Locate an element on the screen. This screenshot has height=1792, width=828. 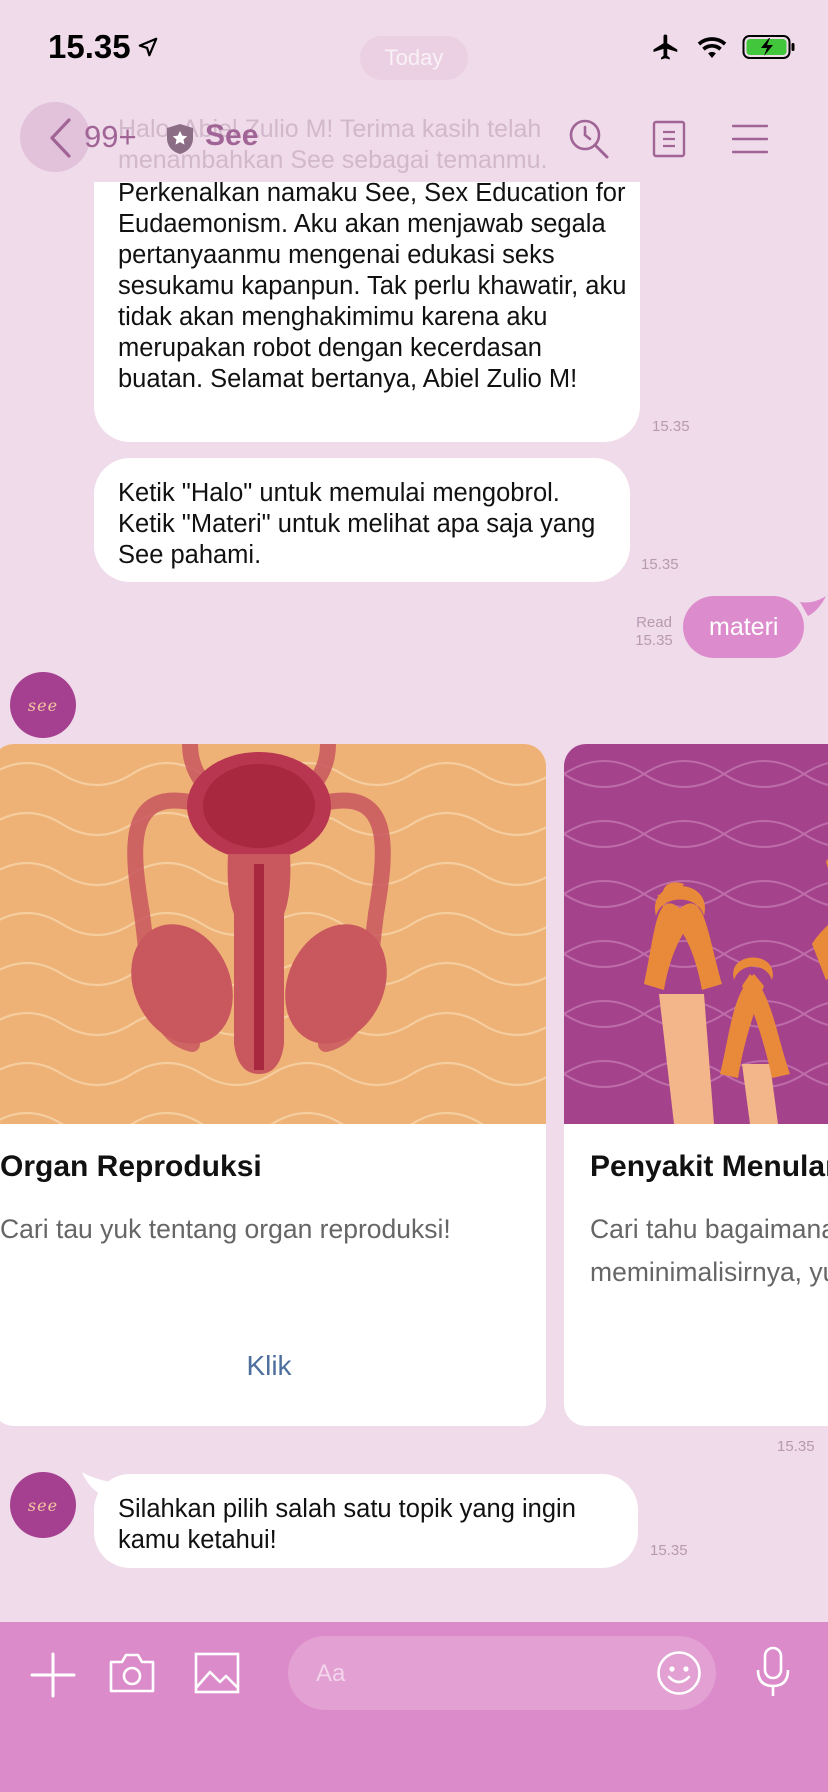
carousel-time: 15.35 is located at coordinates (796, 1446).